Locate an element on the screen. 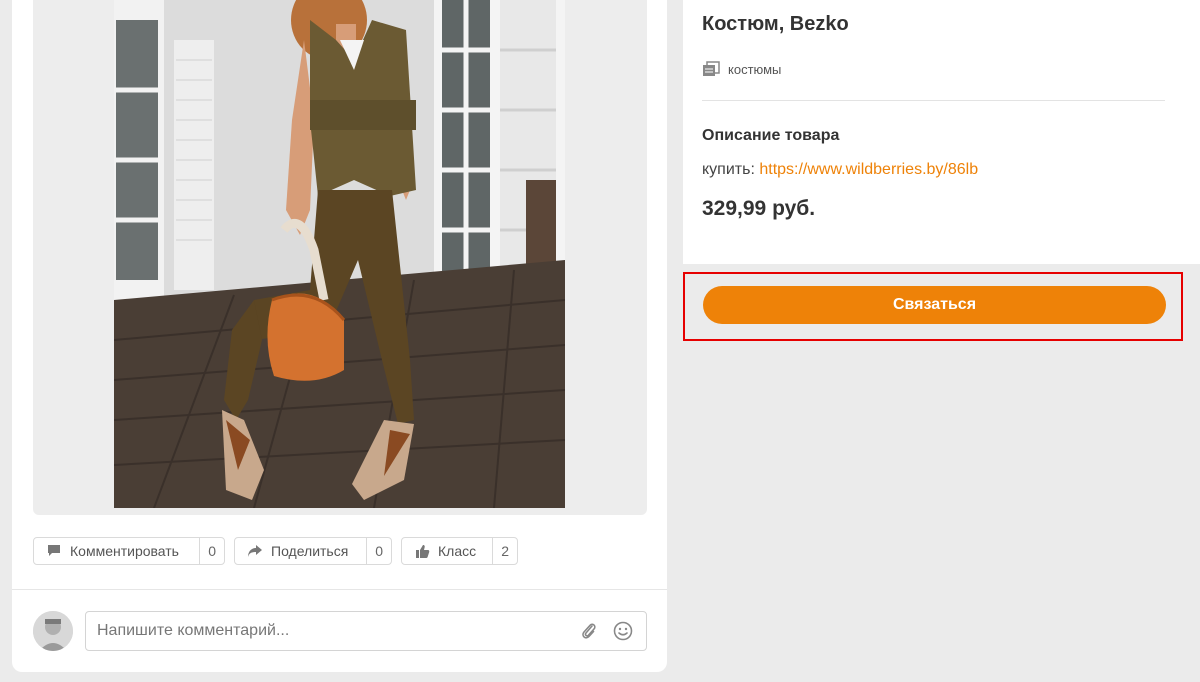 The image size is (1200, 682). comment-button: Комментировать 0 is located at coordinates (129, 551).